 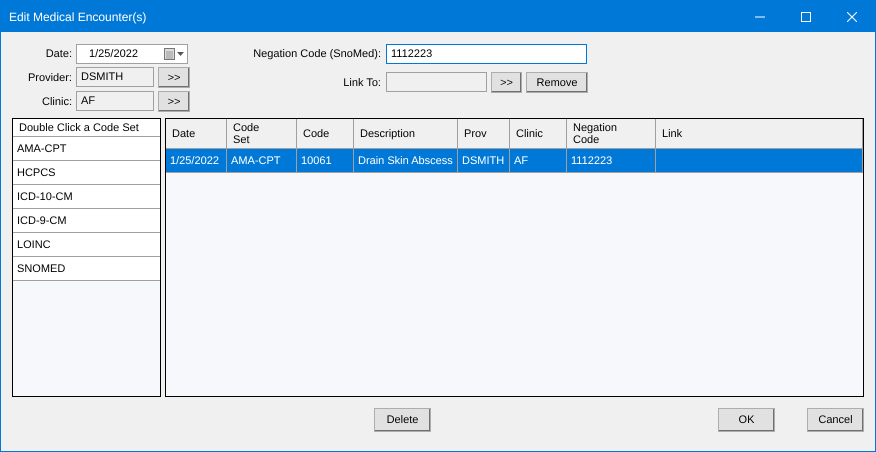 What do you see at coordinates (196, 161) in the screenshot?
I see `table-cell: 1/25/2022` at bounding box center [196, 161].